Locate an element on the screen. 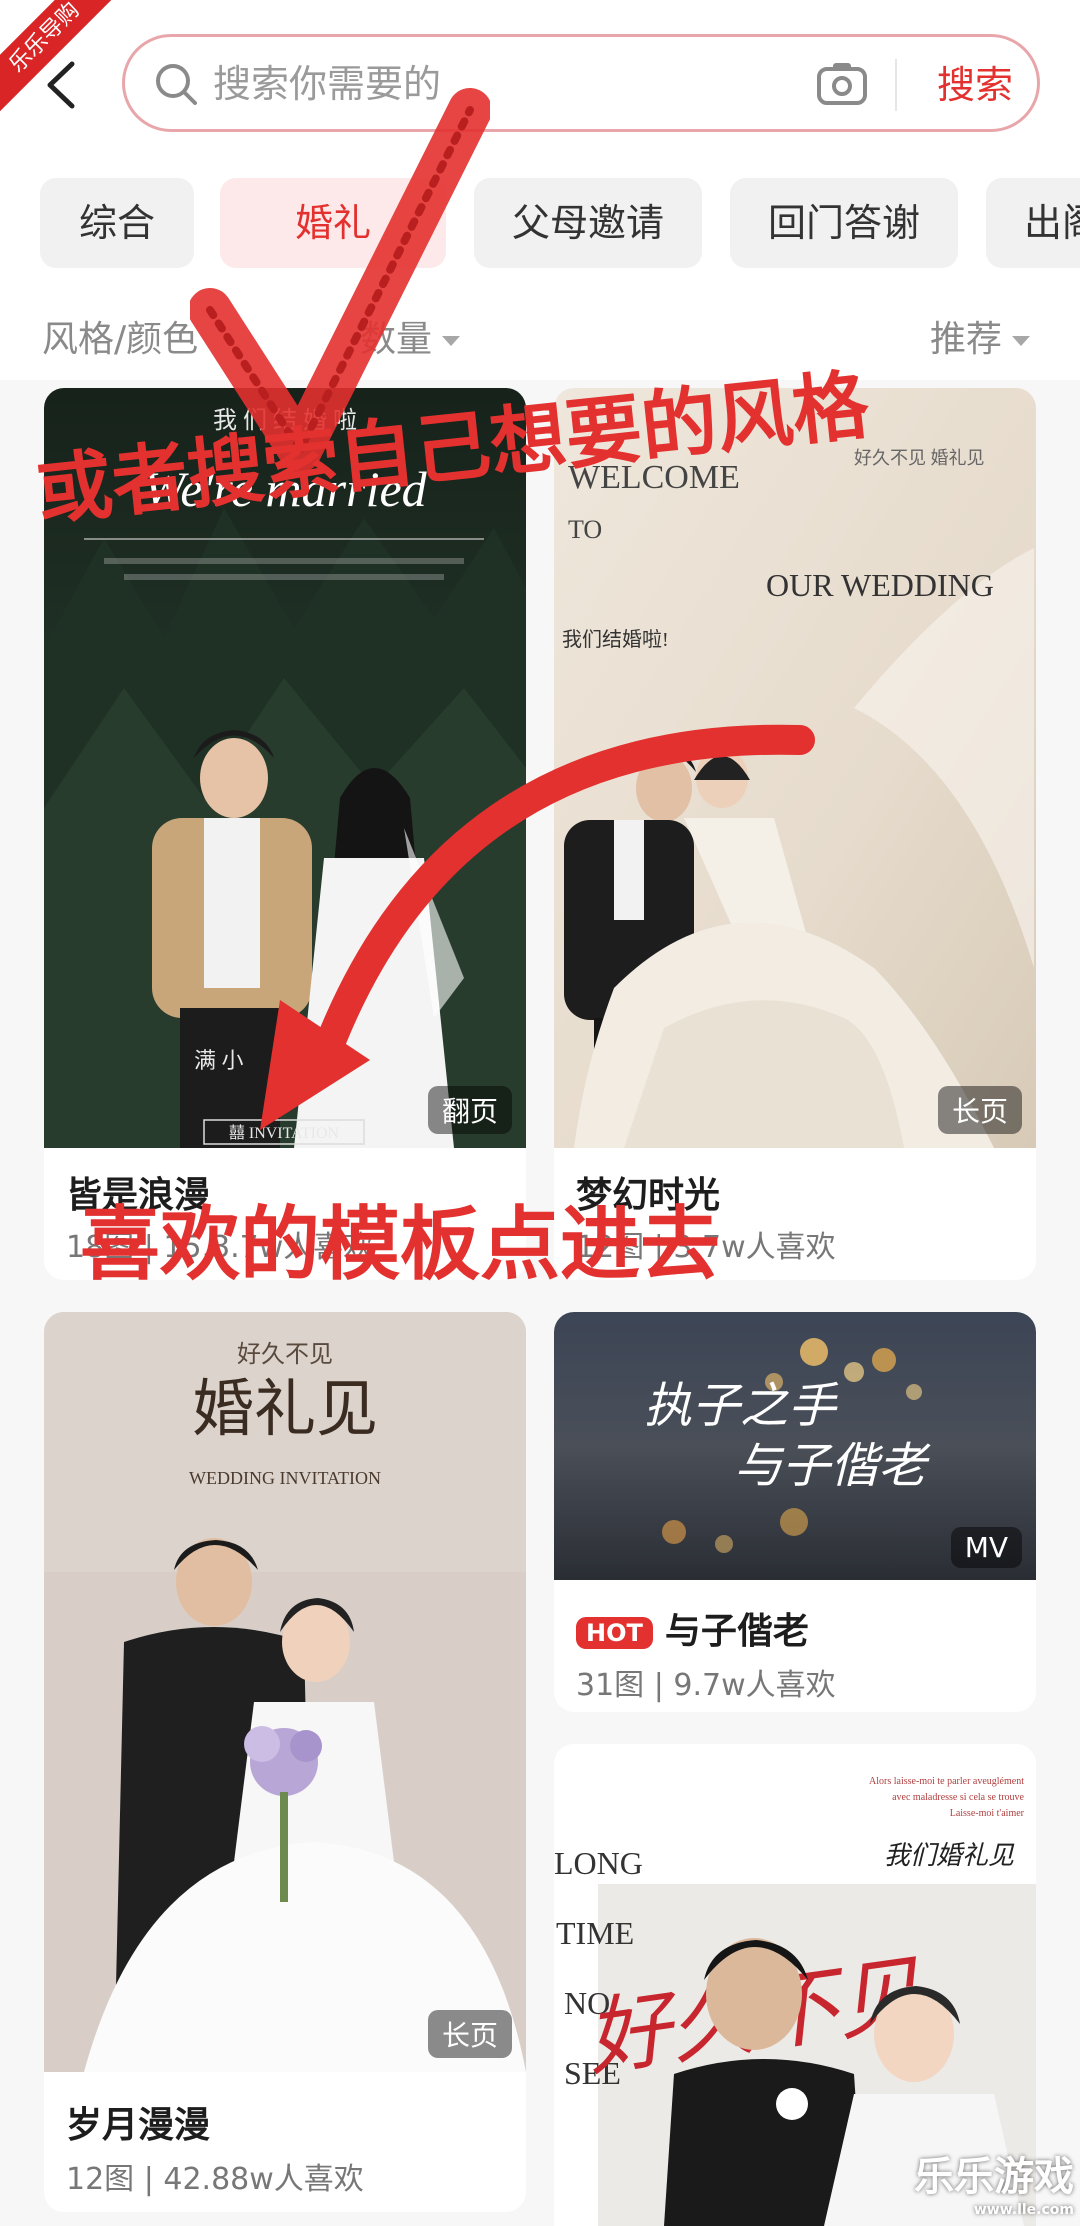  annotation-click-template: 喜欢的模板点进去 is located at coordinates (400, 1244).